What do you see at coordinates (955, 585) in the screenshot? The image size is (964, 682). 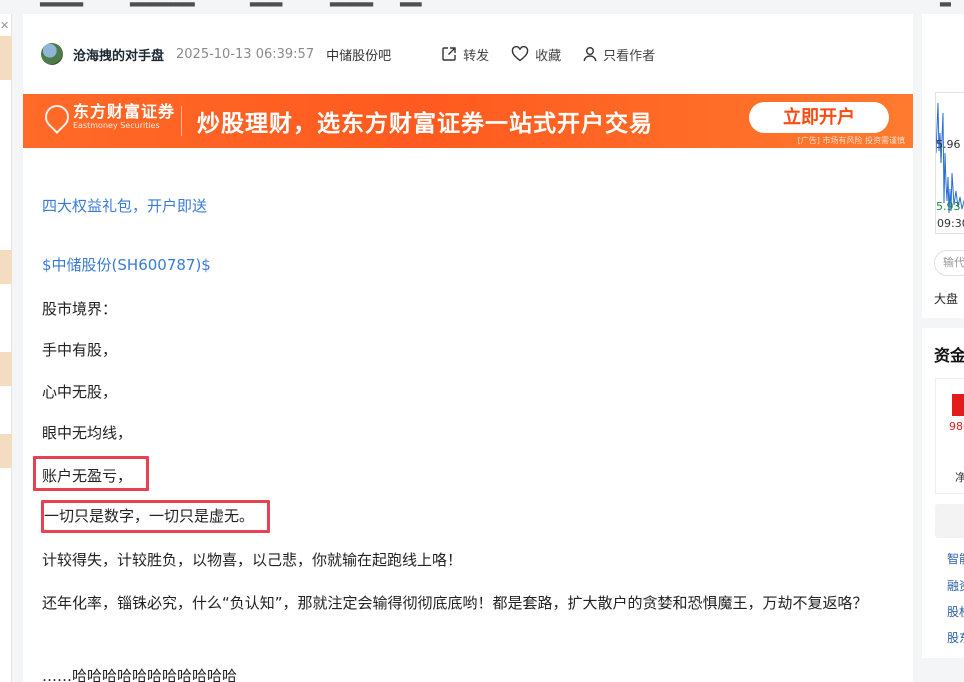 I see `sidebar-link: 融资` at bounding box center [955, 585].